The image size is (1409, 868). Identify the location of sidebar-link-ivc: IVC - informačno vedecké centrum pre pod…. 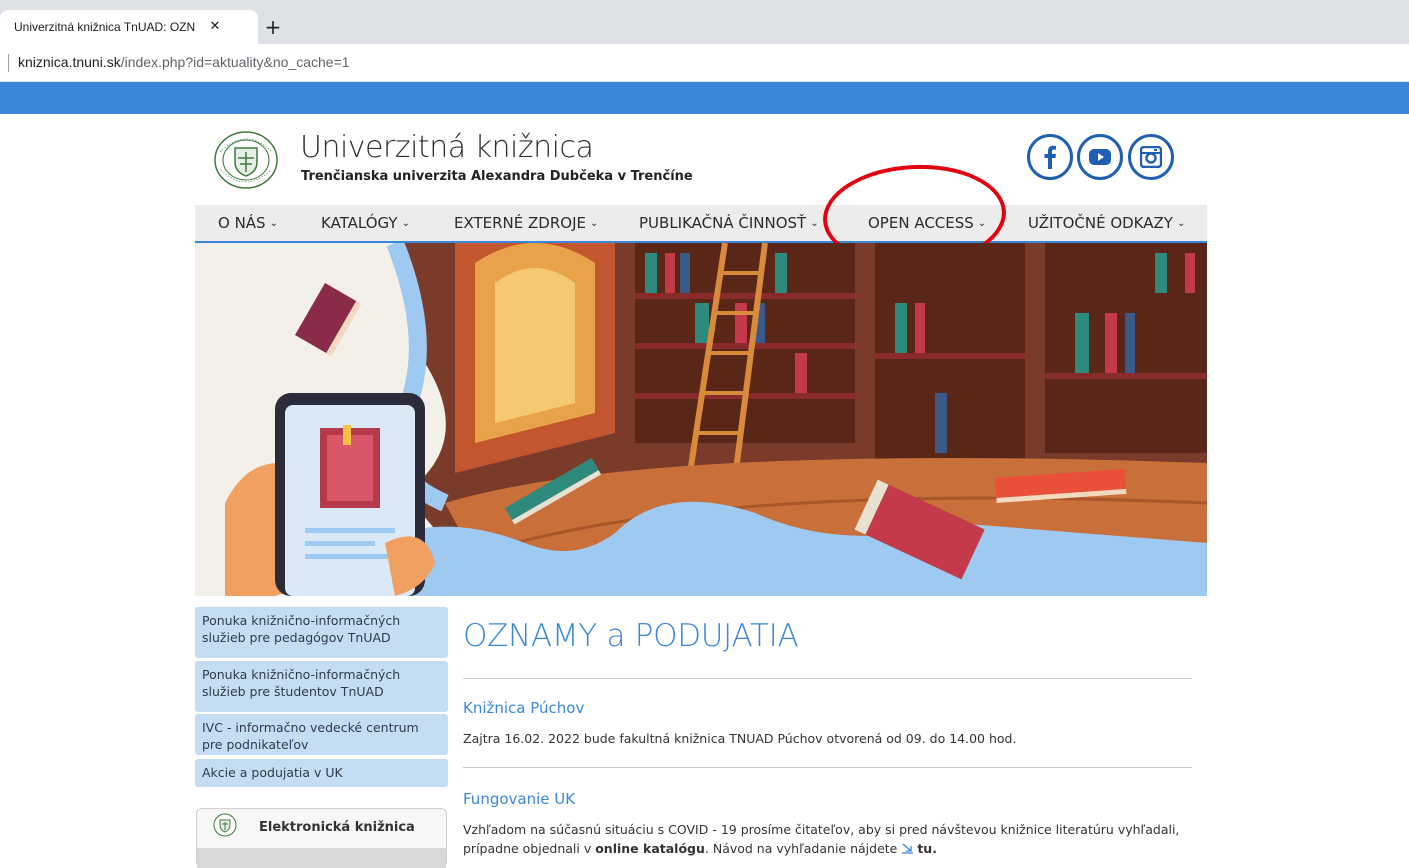
(321, 734).